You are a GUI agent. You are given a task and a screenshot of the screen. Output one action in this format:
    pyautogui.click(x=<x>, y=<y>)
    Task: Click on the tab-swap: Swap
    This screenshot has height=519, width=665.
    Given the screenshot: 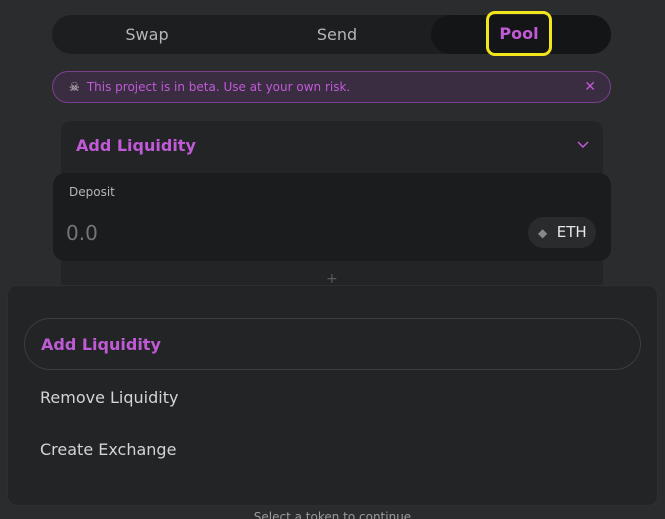 What is the action you would take?
    pyautogui.click(x=147, y=34)
    